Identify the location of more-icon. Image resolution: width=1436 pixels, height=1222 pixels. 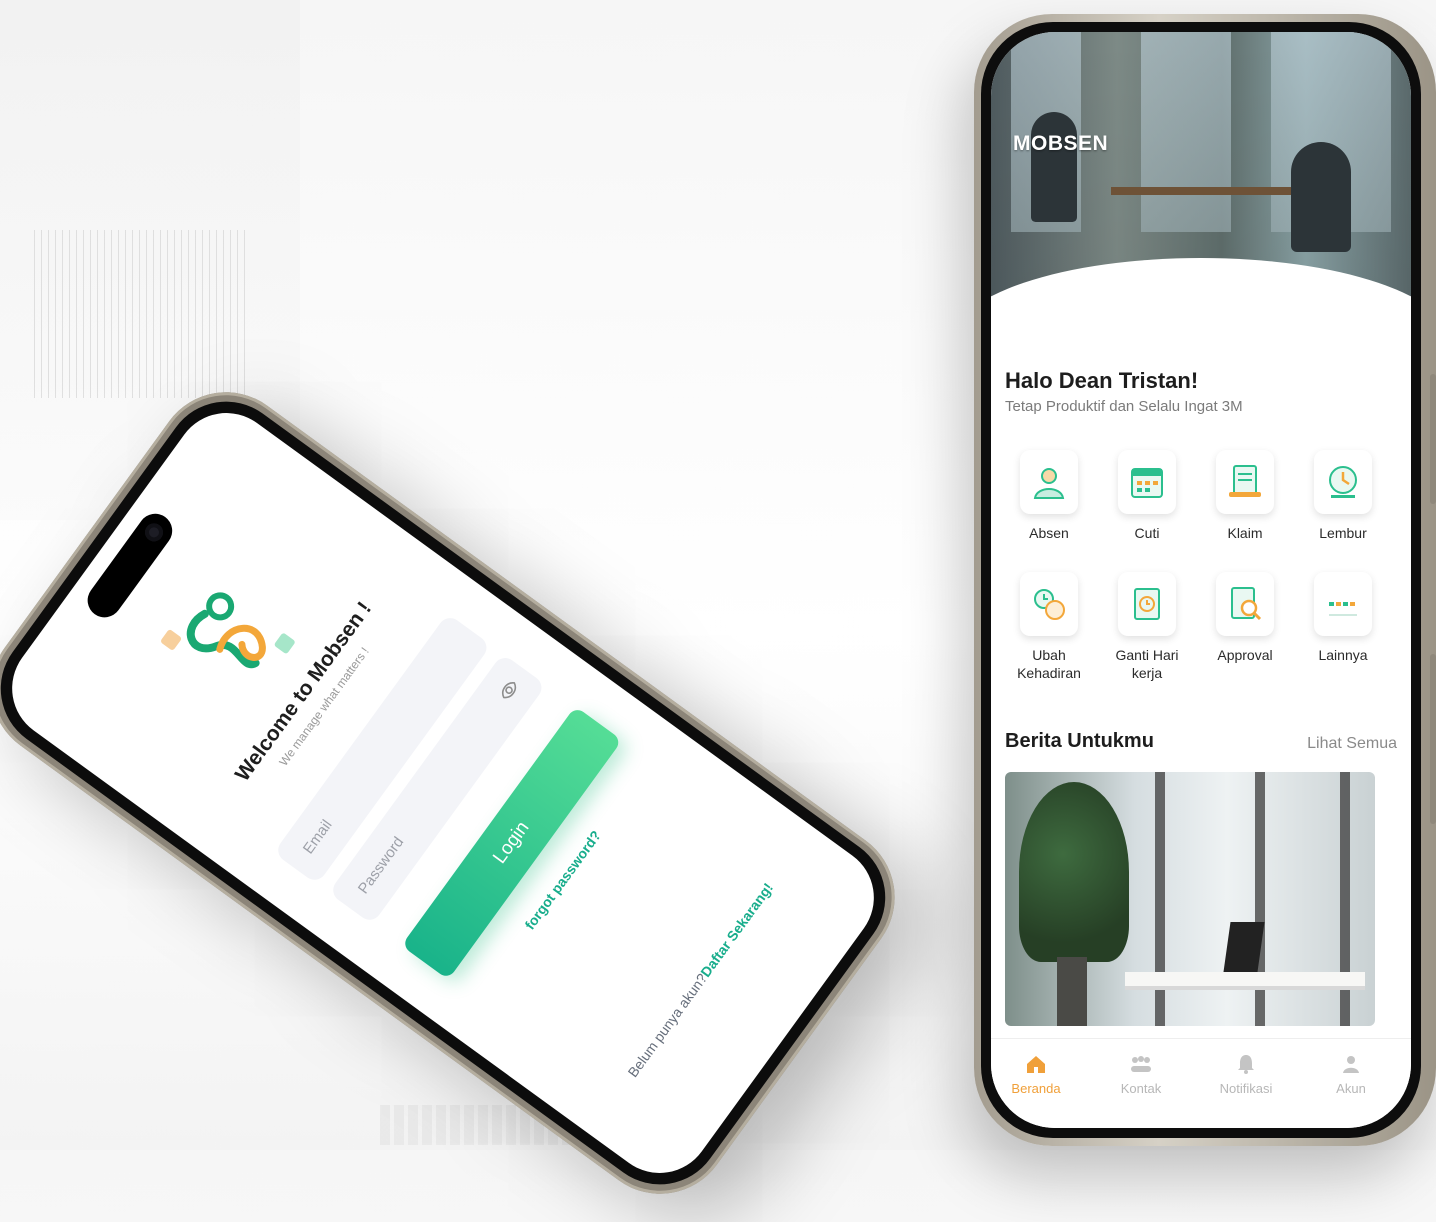
(1343, 609).